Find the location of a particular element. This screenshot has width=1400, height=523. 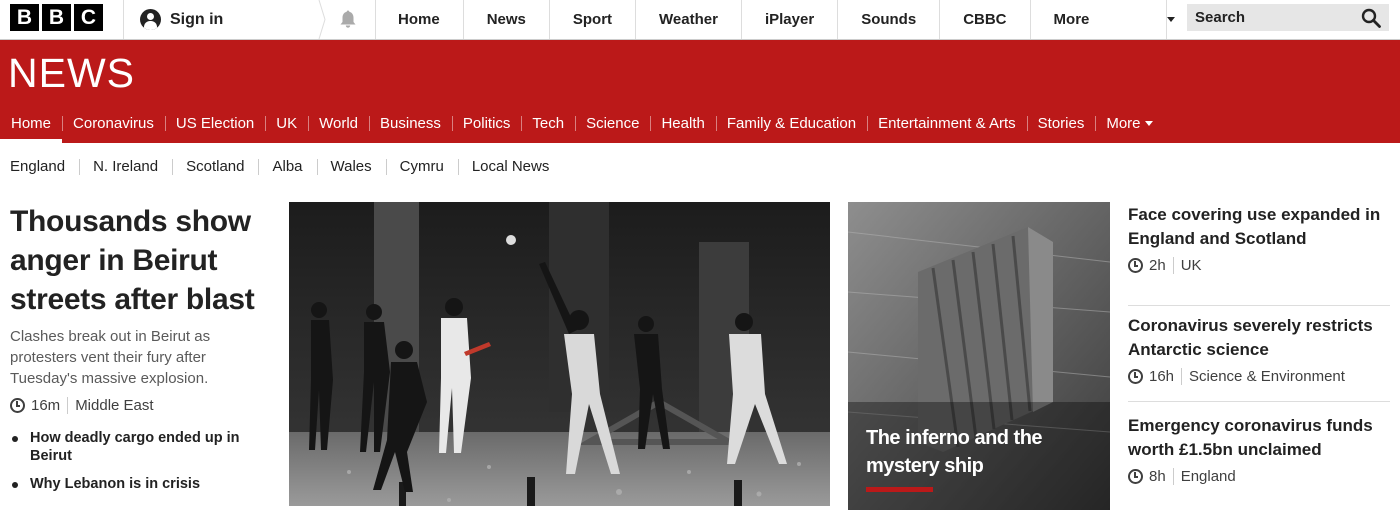

news-nav-item: Coronavirus is located at coordinates (113, 123).